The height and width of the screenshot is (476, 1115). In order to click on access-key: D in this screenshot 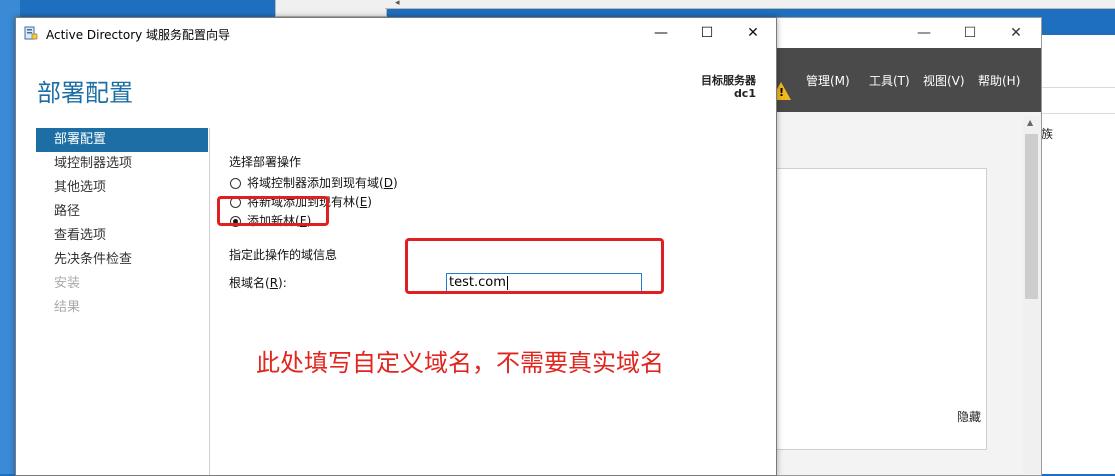, I will do `click(388, 183)`.